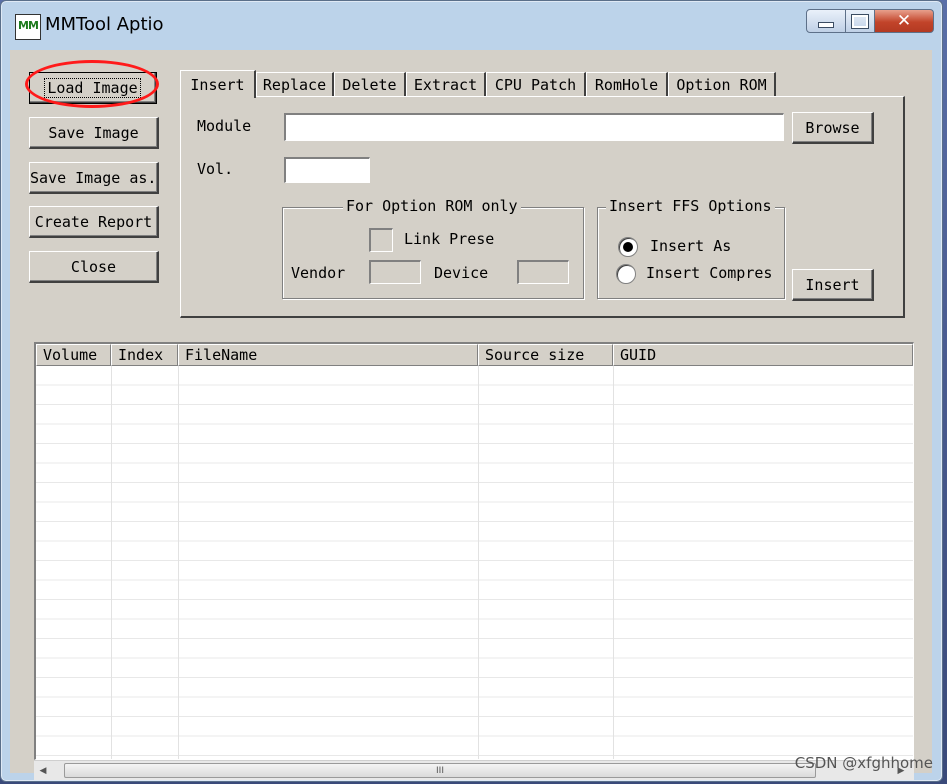  Describe the element at coordinates (370, 84) in the screenshot. I see `tab-delete: Delete` at that location.